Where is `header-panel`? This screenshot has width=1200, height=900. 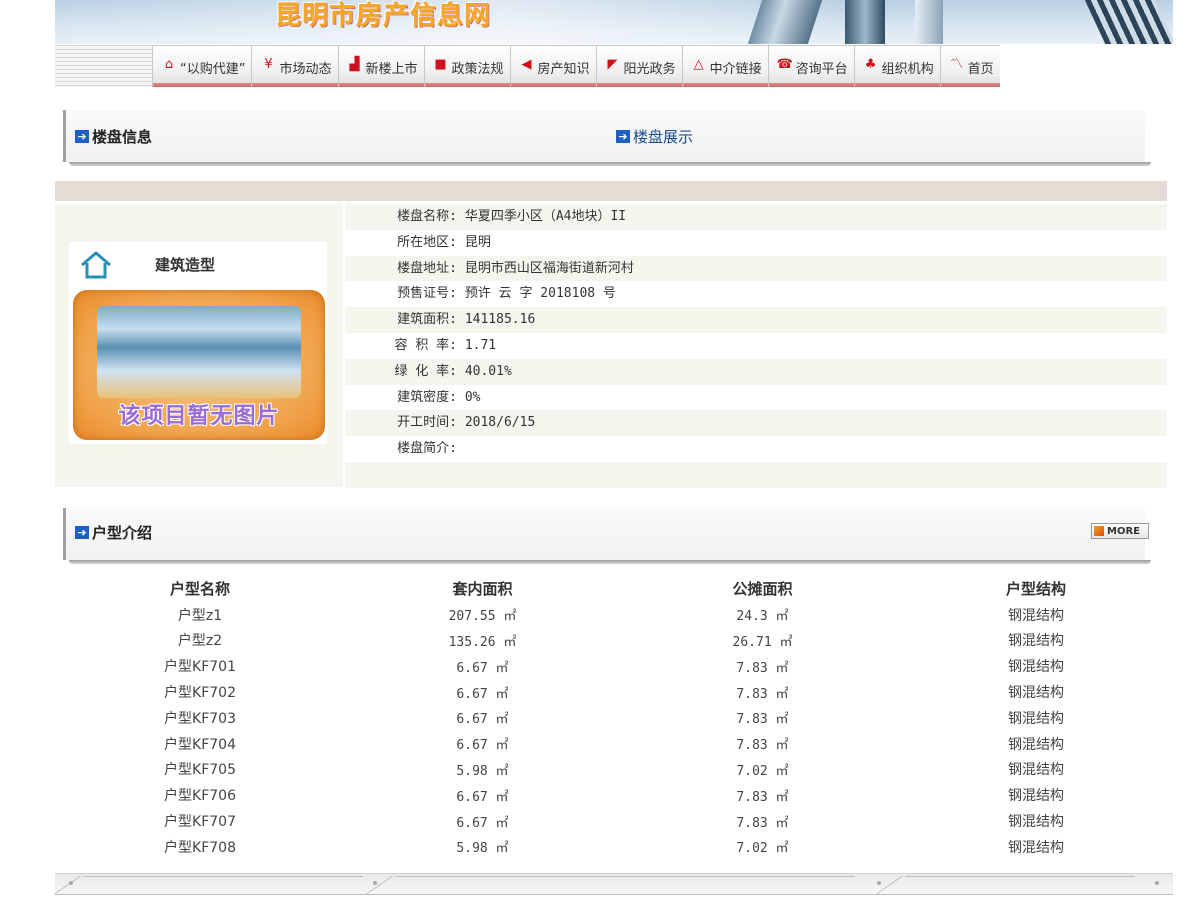 header-panel is located at coordinates (604, 534).